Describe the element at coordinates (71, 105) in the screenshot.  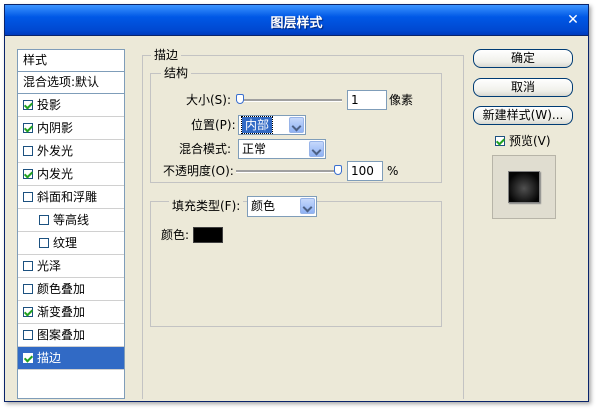
I see `style-item: 投影` at that location.